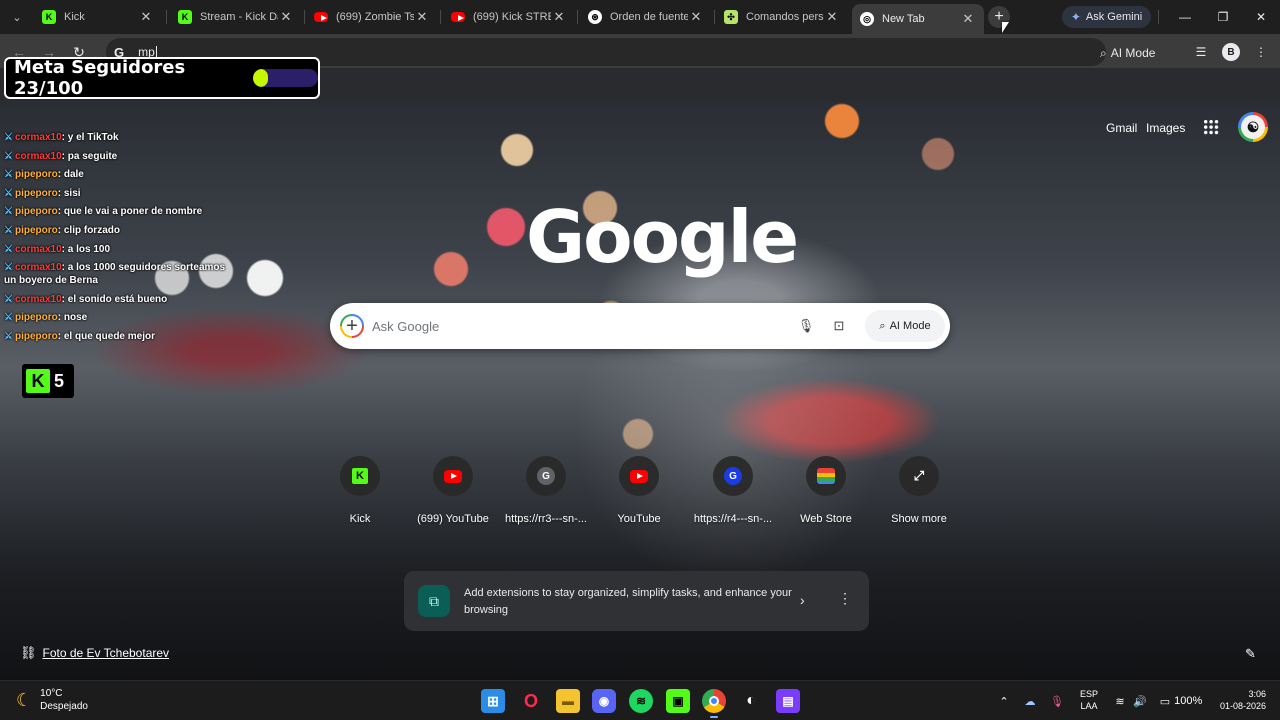 The image size is (1280, 720). I want to click on shortcut-web-store: Web Store, so click(826, 490).